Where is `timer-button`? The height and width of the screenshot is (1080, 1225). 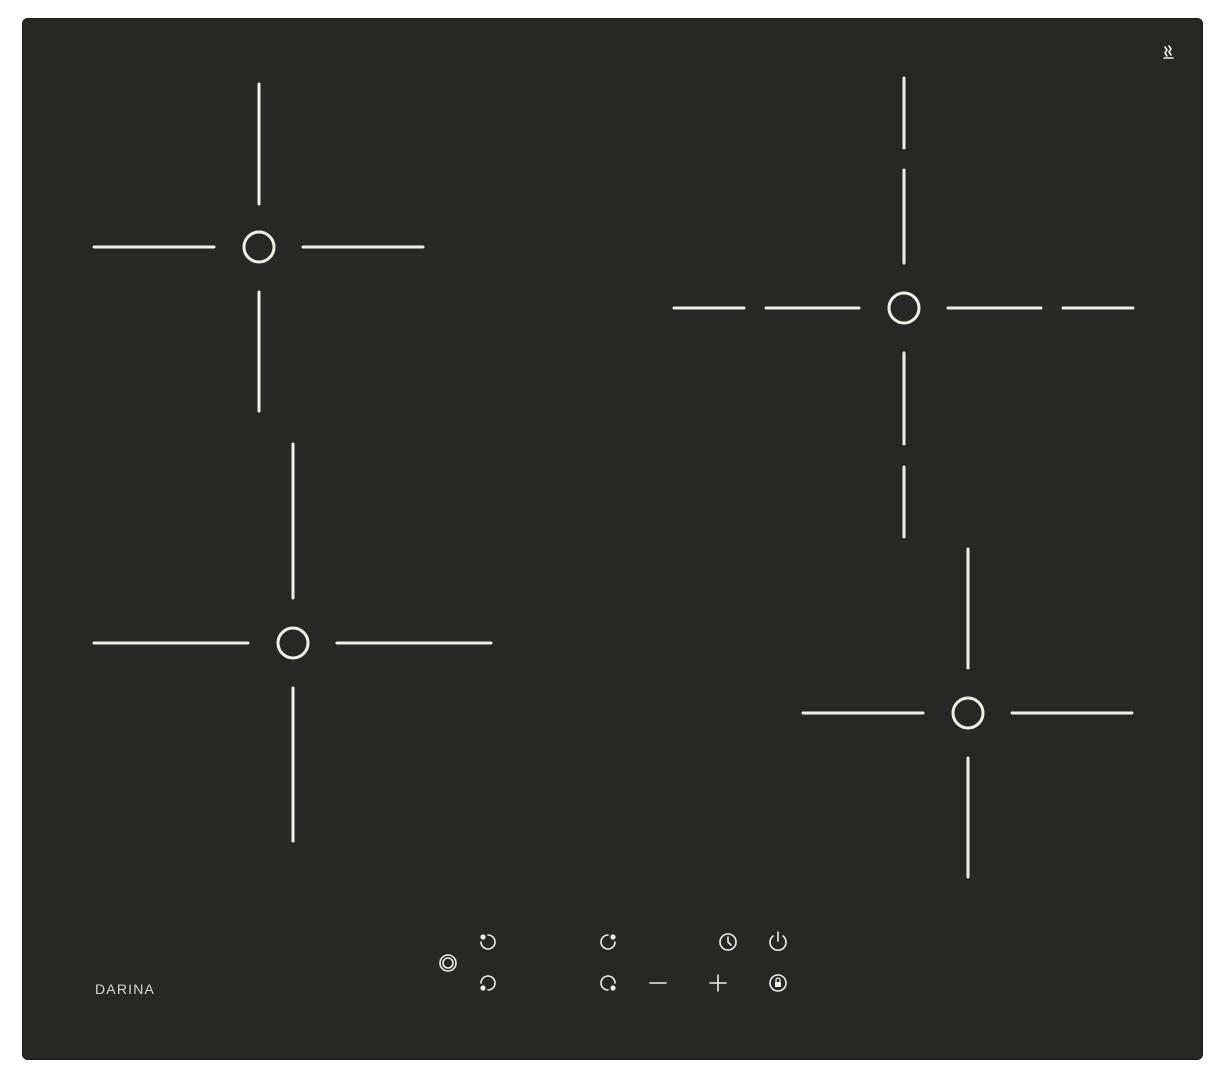
timer-button is located at coordinates (728, 942).